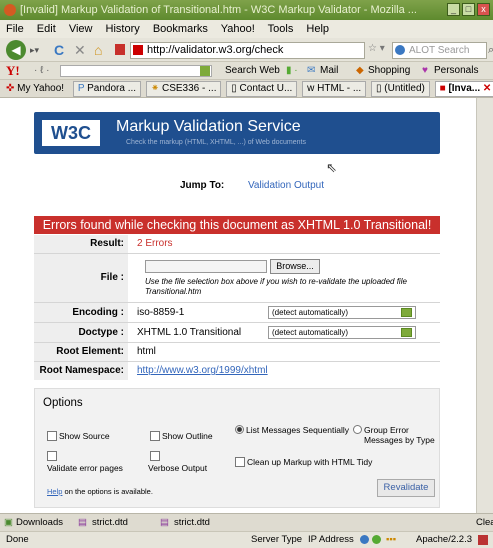 This screenshot has height=548, width=493. Describe the element at coordinates (484, 305) in the screenshot. I see `vertical-scrollbar` at that location.